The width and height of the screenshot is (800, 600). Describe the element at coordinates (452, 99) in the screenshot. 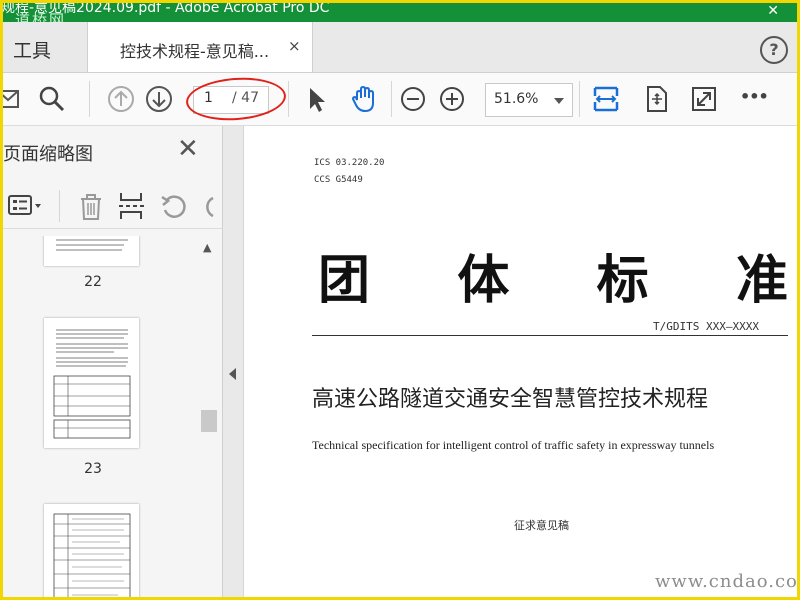

I see `zoom-in-icon` at that location.